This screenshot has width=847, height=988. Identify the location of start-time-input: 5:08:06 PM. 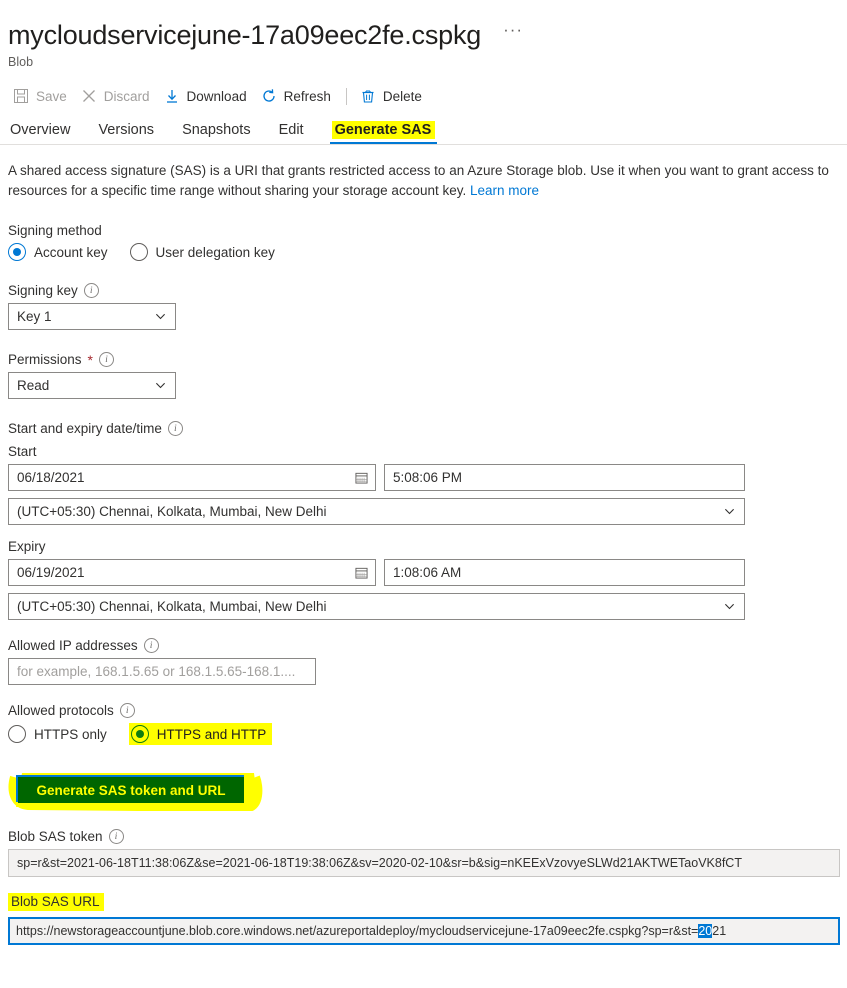
(564, 477).